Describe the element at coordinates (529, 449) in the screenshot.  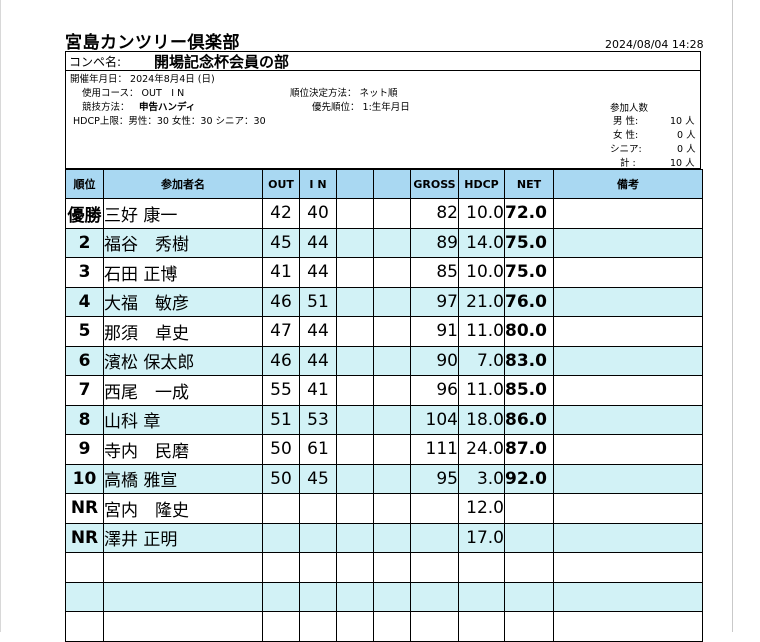
I see `cell-net: 87.0` at that location.